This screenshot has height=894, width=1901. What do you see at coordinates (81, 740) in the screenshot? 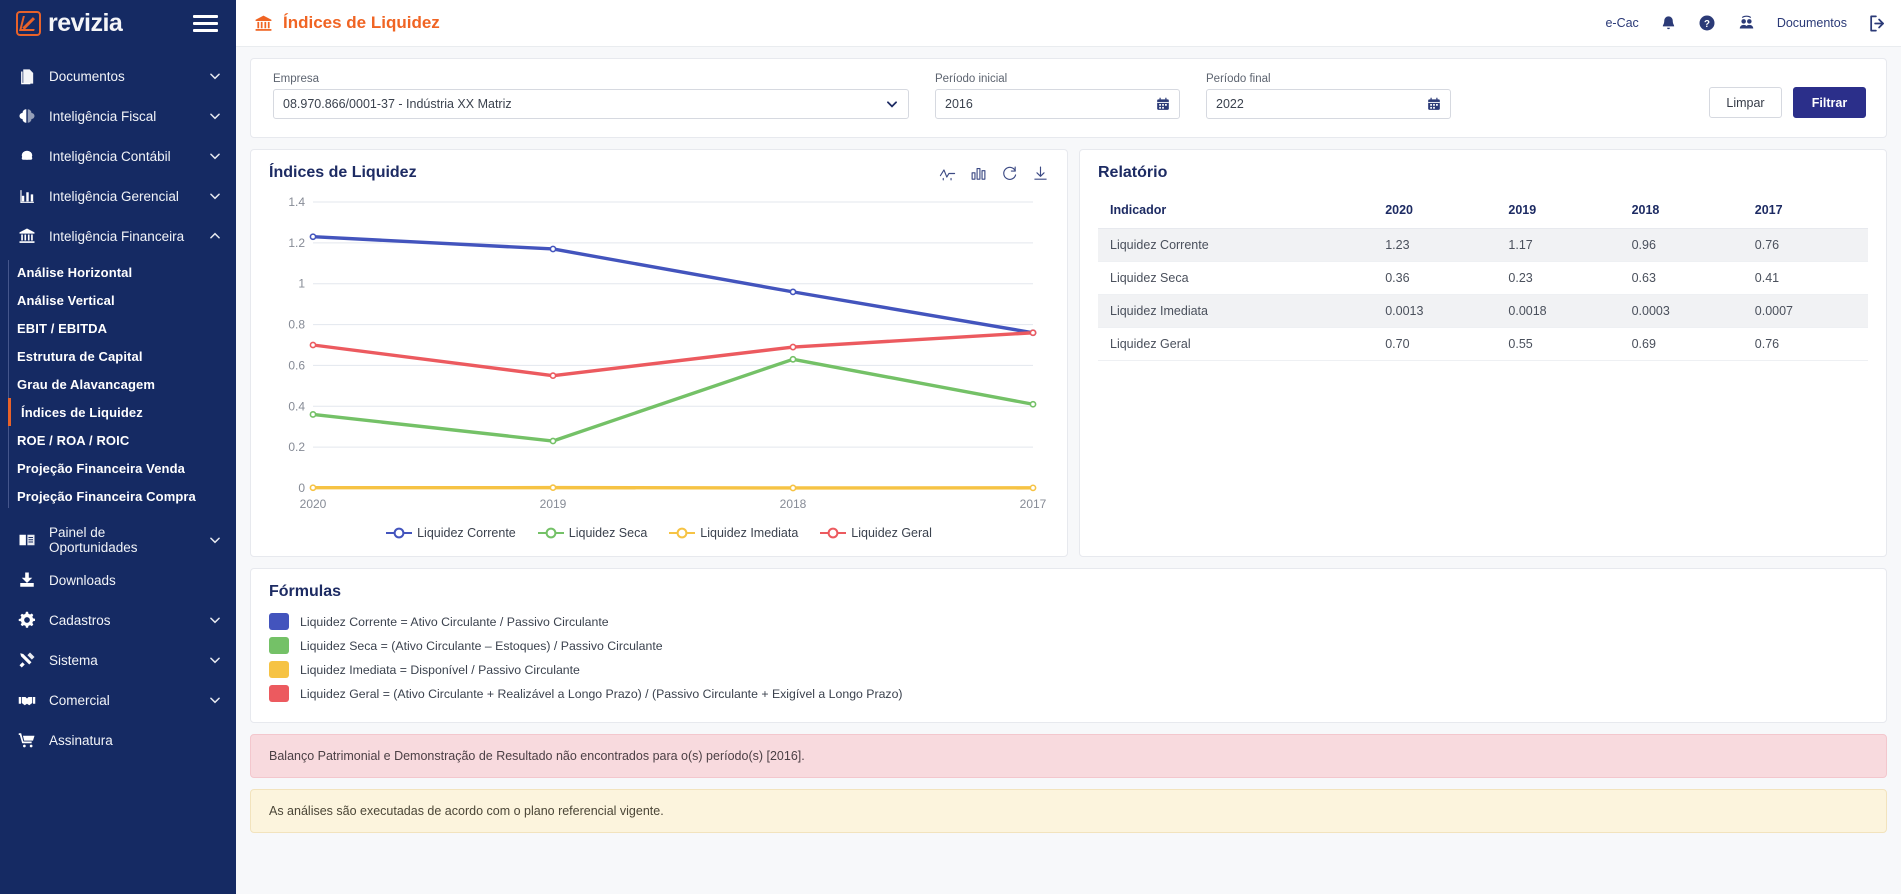
I see `sidebar-label: Assinatura` at bounding box center [81, 740].